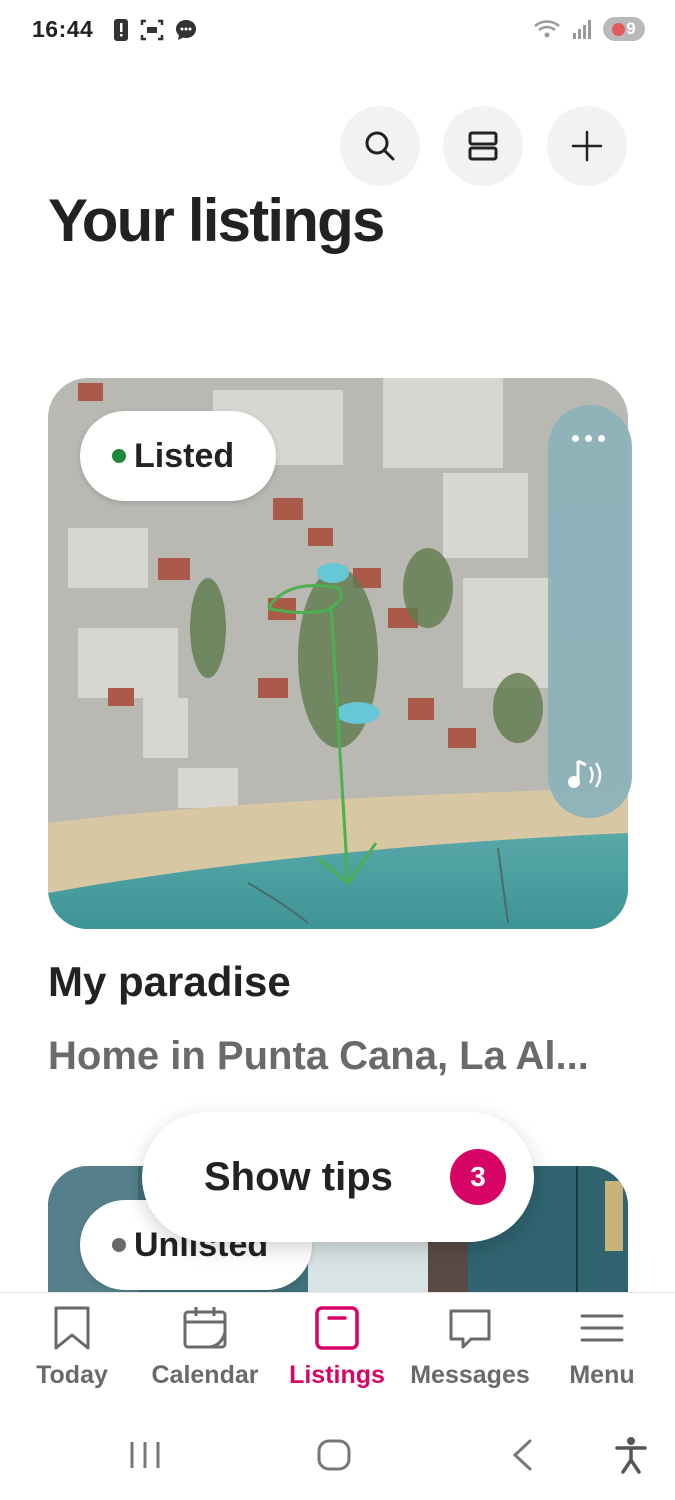 Image resolution: width=675 pixels, height=1500 pixels. I want to click on accessibility-icon, so click(631, 1455).